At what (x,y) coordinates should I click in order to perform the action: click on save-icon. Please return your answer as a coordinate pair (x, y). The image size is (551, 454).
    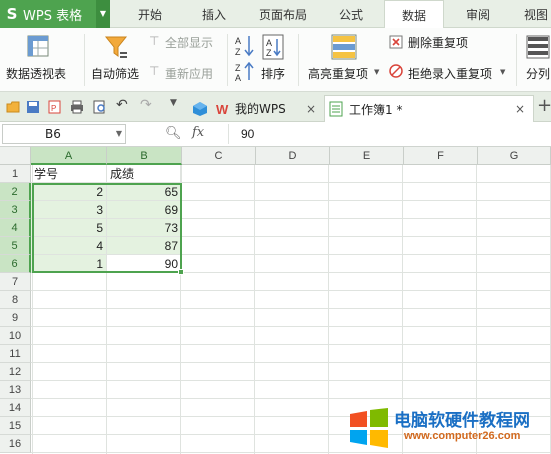
    Looking at the image, I should click on (33, 107).